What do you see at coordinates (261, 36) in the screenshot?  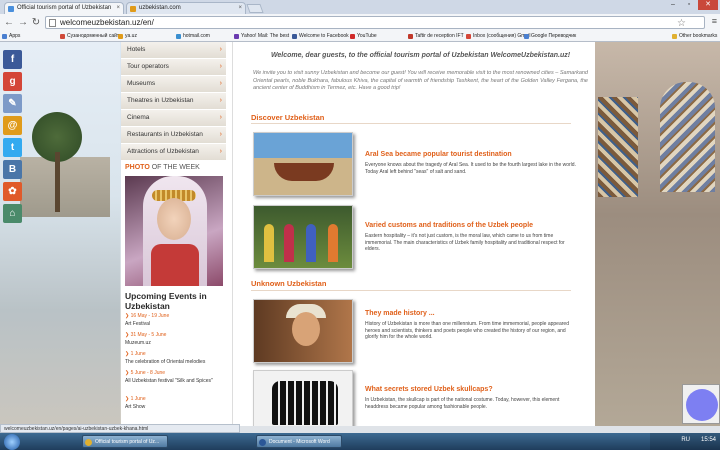 I see `bookmark-item: Yahoo! Mail: The best` at bounding box center [261, 36].